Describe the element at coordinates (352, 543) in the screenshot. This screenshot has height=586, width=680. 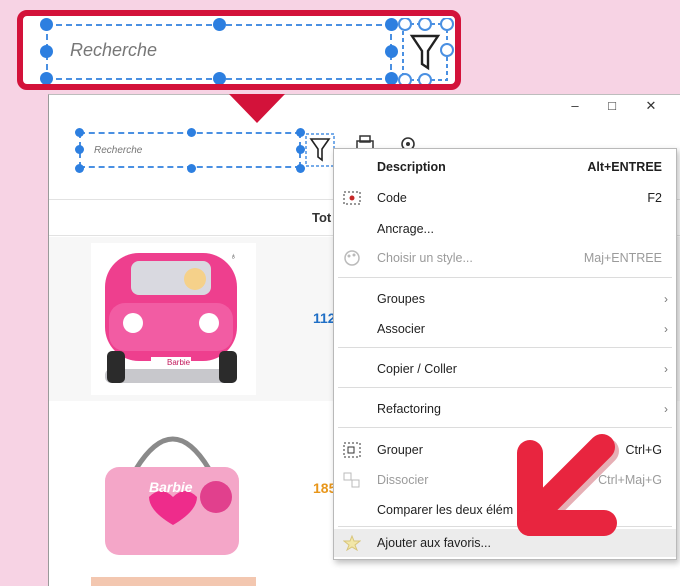
I see `star-icon` at that location.